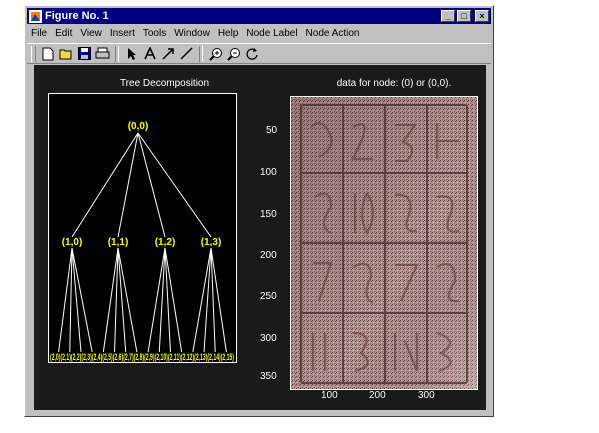 The image size is (599, 433). Describe the element at coordinates (91, 33) in the screenshot. I see `menu-view: View` at that location.